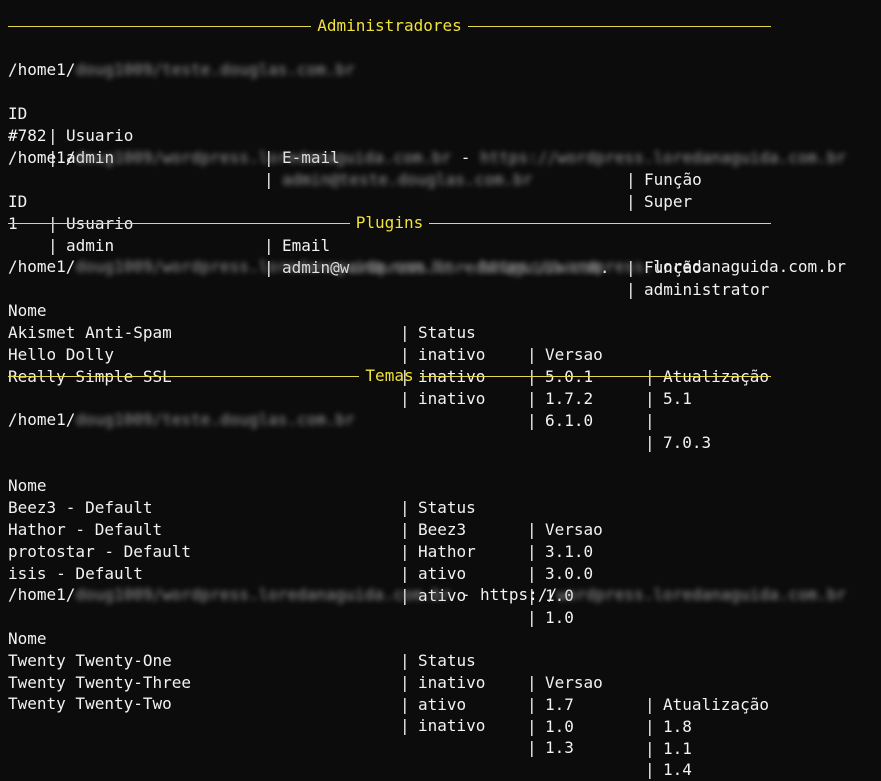 Image resolution: width=881 pixels, height=781 pixels. I want to click on section-divider-plugins: Plugins, so click(389, 223).